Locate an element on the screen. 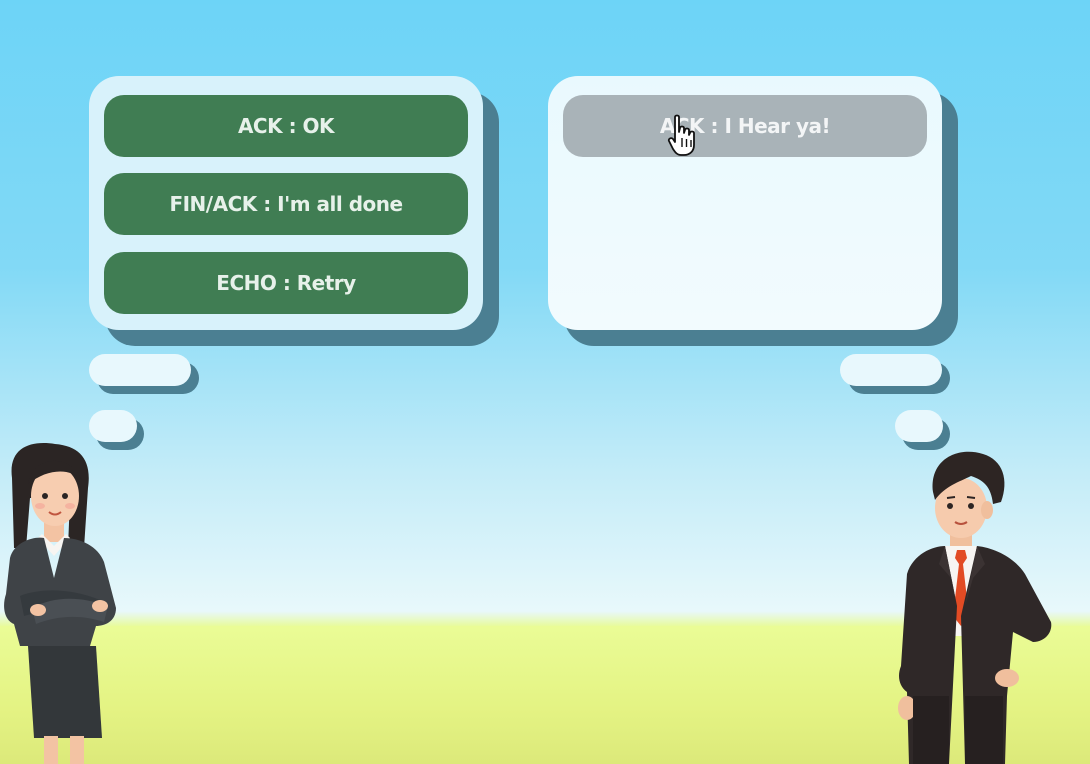 The width and height of the screenshot is (1090, 764). woman-character is located at coordinates (60, 603).